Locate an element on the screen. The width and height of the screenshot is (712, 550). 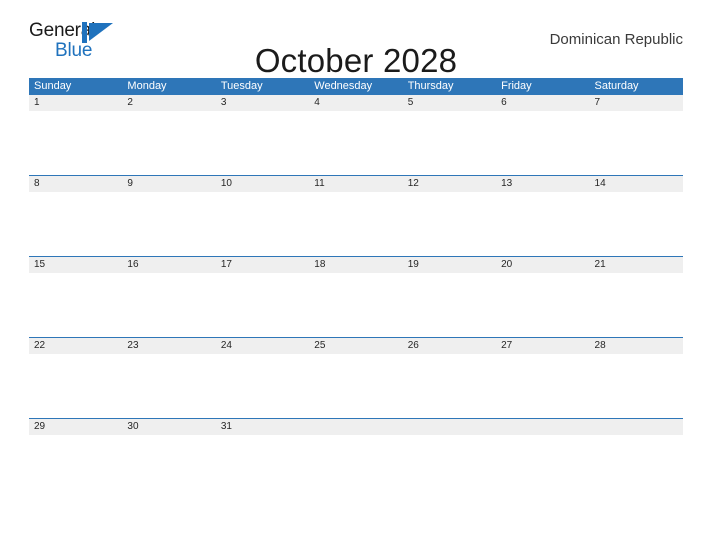
week-date-band: 15 16 17 18 19 20 21 is located at coordinates (356, 265).